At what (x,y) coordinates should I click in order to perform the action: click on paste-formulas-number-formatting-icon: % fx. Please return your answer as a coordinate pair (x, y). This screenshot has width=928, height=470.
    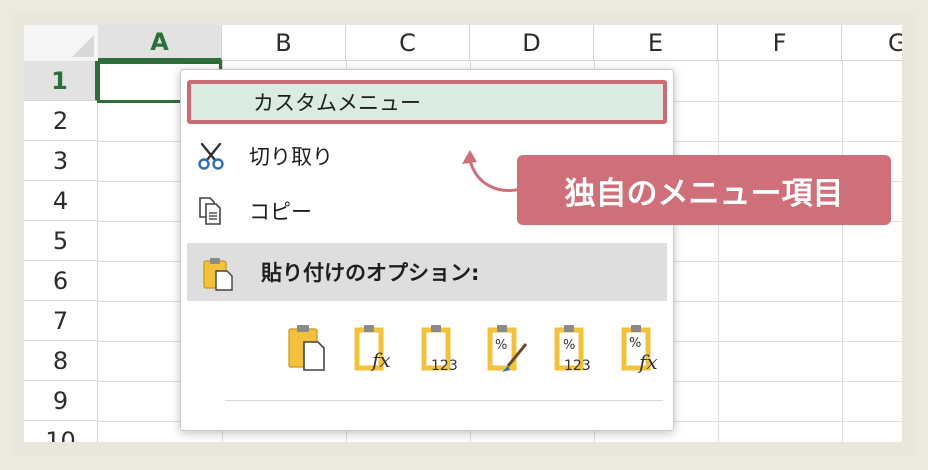
    Looking at the image, I should click on (643, 348).